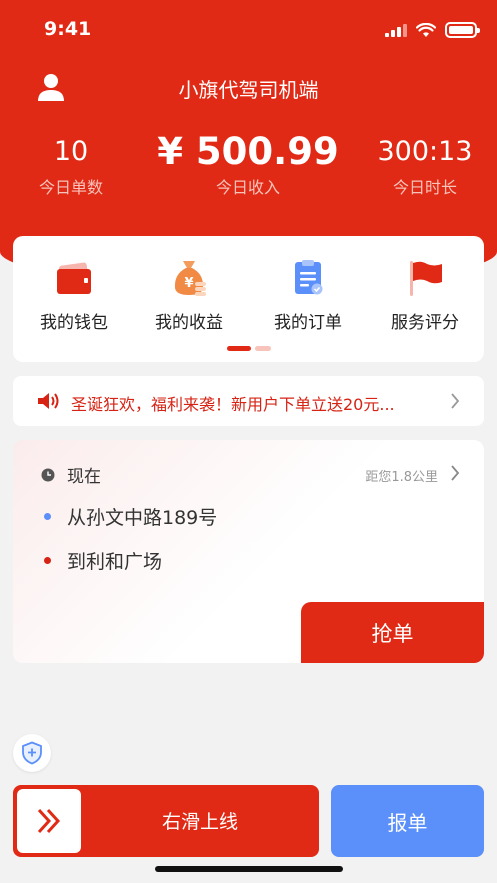 The height and width of the screenshot is (883, 497). I want to click on stat-income-value: ¥ 500.99, so click(248, 151).